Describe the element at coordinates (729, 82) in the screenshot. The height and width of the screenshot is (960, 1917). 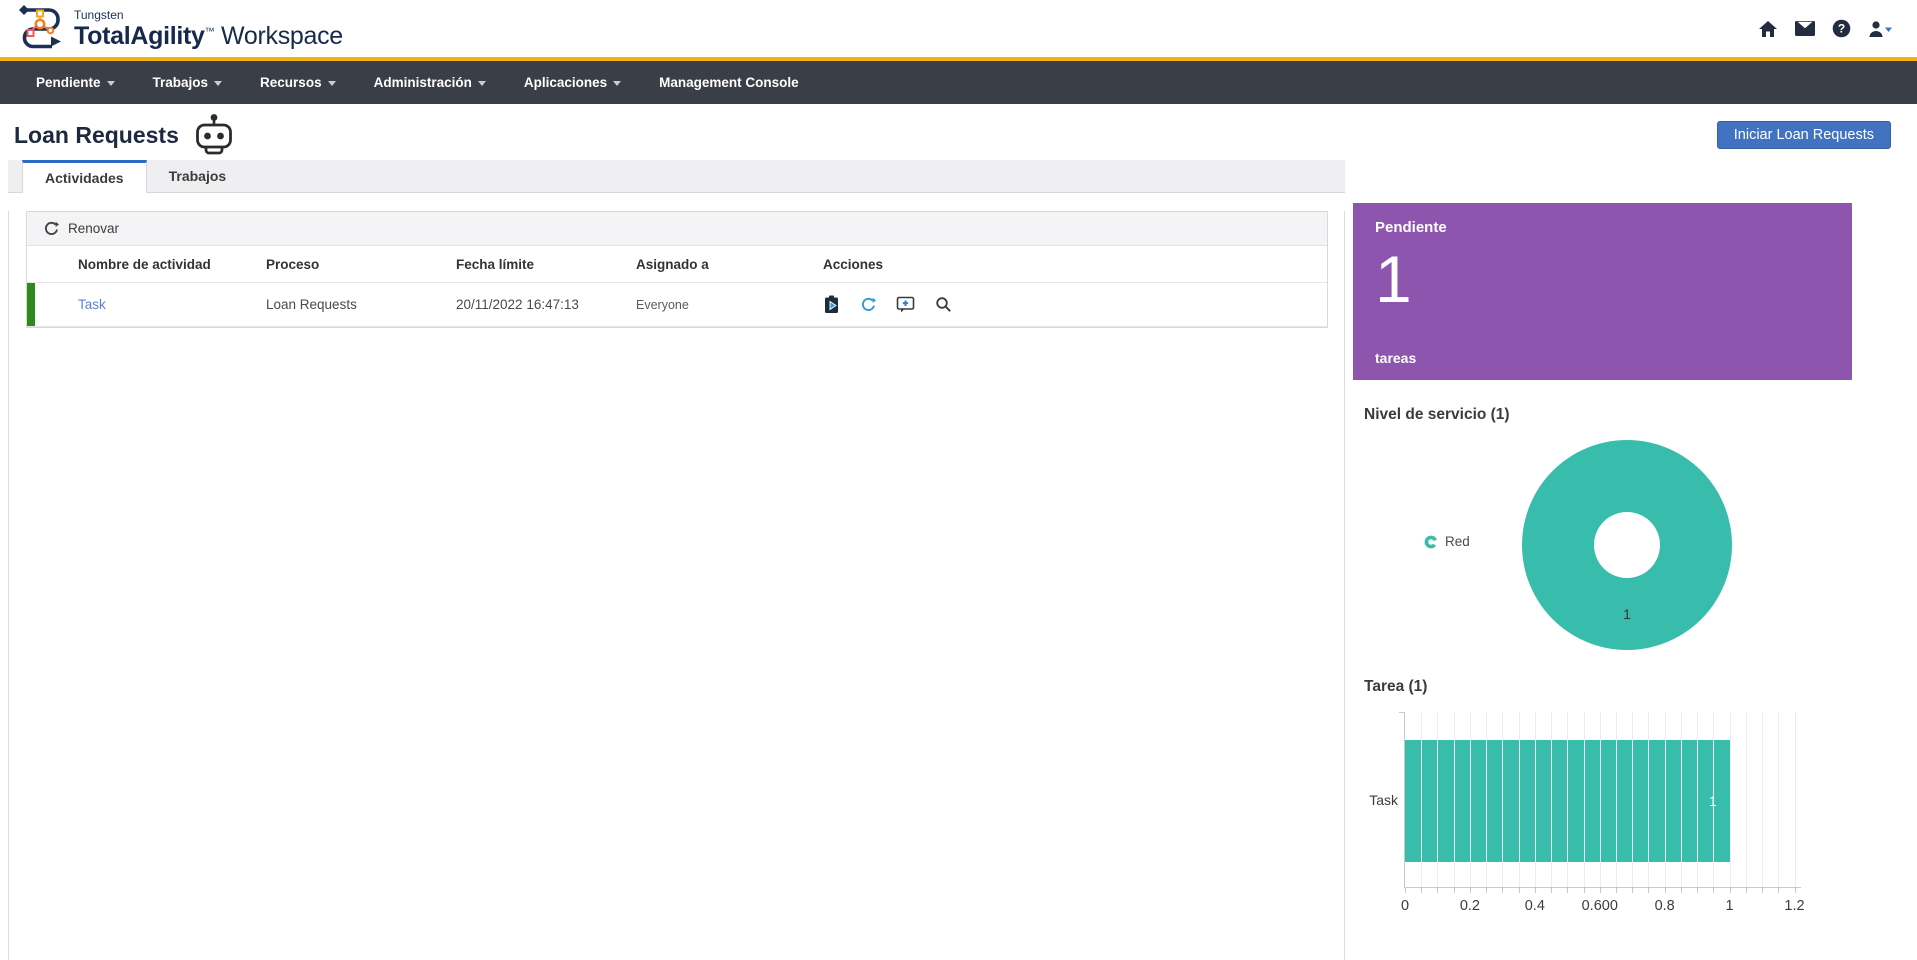
I see `nav-item-management-console: Management Console` at that location.